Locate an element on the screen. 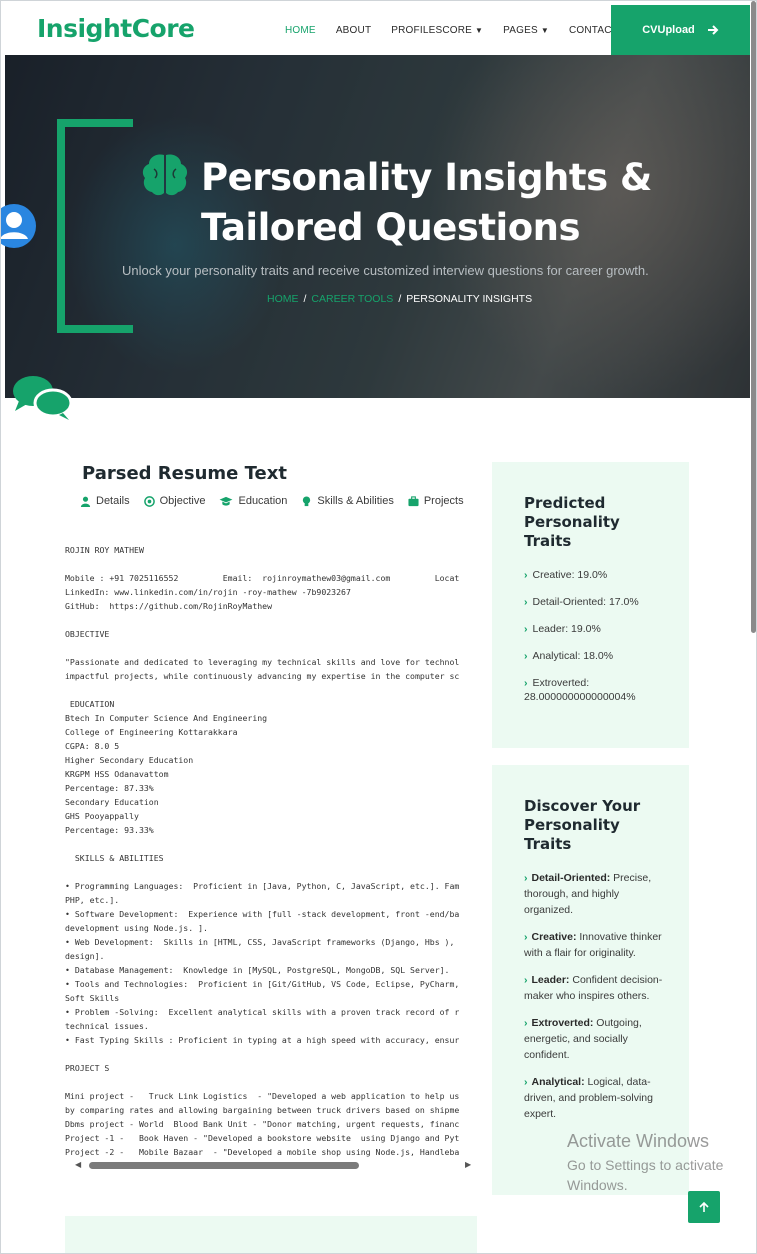 The height and width of the screenshot is (1254, 757). nav-item-about: ABOUT is located at coordinates (353, 30).